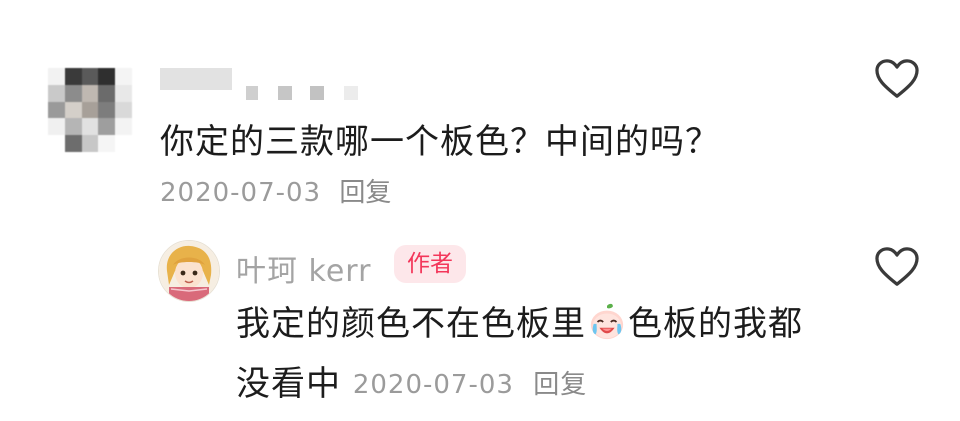 This screenshot has width=960, height=421. I want to click on avatar, so click(189, 271).